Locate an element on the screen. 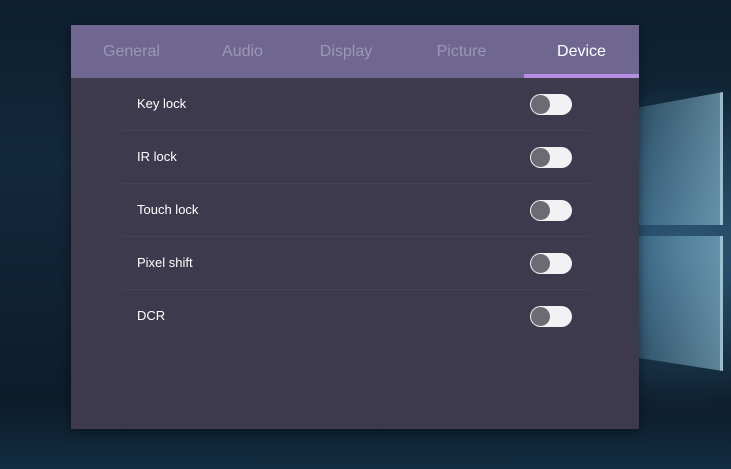 The image size is (731, 469). tab-device: Device is located at coordinates (581, 51).